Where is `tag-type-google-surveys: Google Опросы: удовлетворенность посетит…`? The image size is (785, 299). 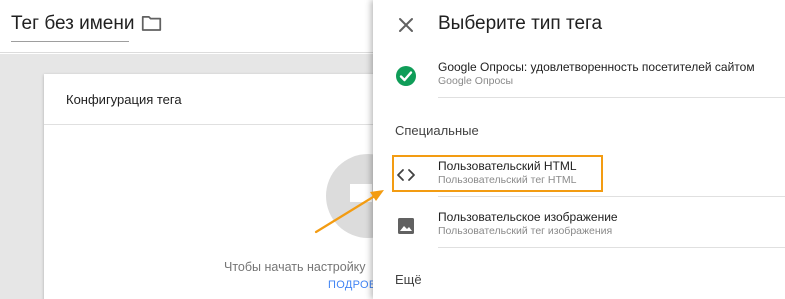 tag-type-google-surveys: Google Опросы: удовлетворенность посетит… is located at coordinates (579, 76).